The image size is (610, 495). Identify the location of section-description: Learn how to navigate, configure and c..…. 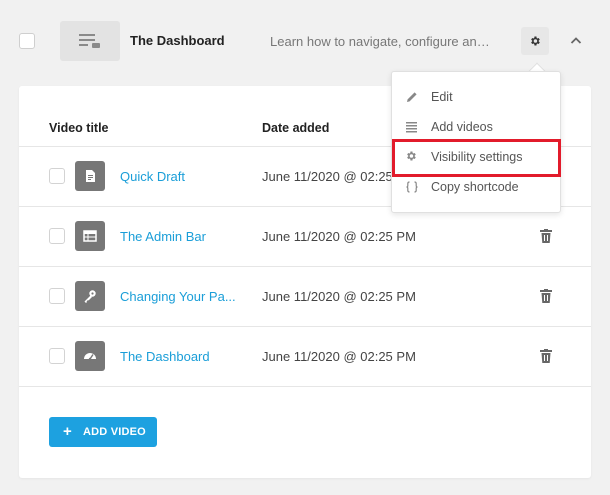
(383, 41).